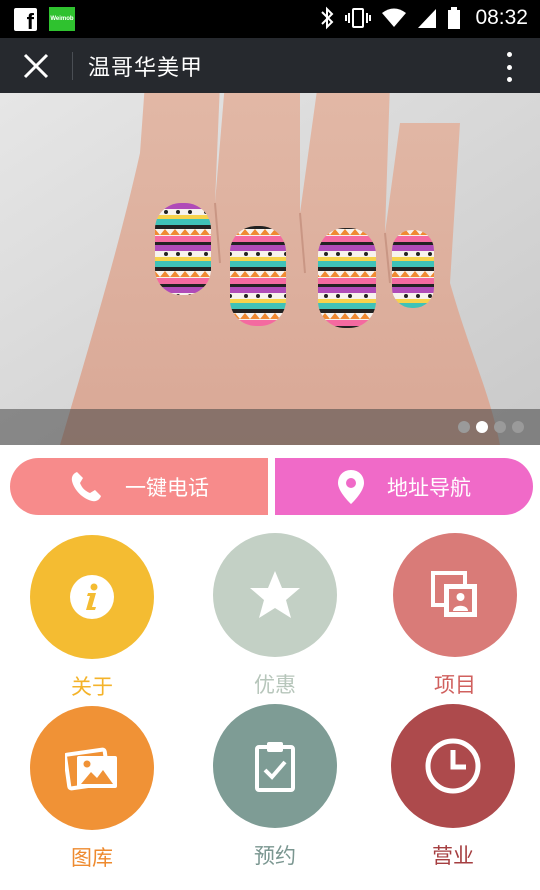  I want to click on clock-icon, so click(453, 766).